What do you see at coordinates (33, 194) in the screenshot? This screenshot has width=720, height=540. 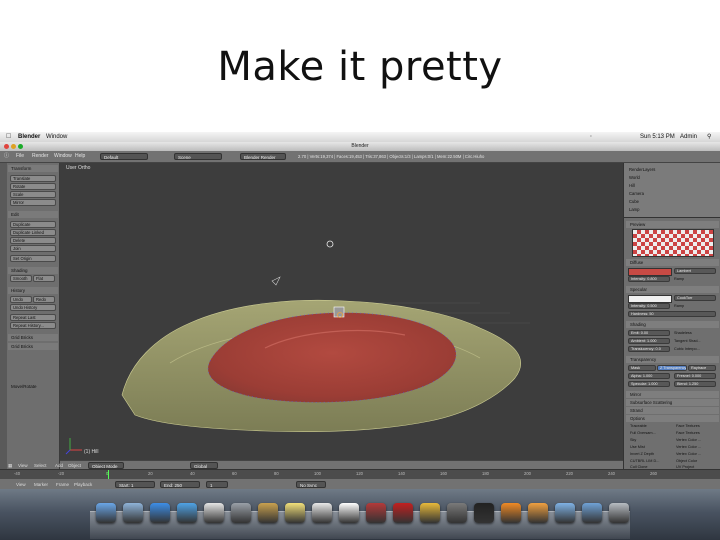 I see `scale-button: Scale` at bounding box center [33, 194].